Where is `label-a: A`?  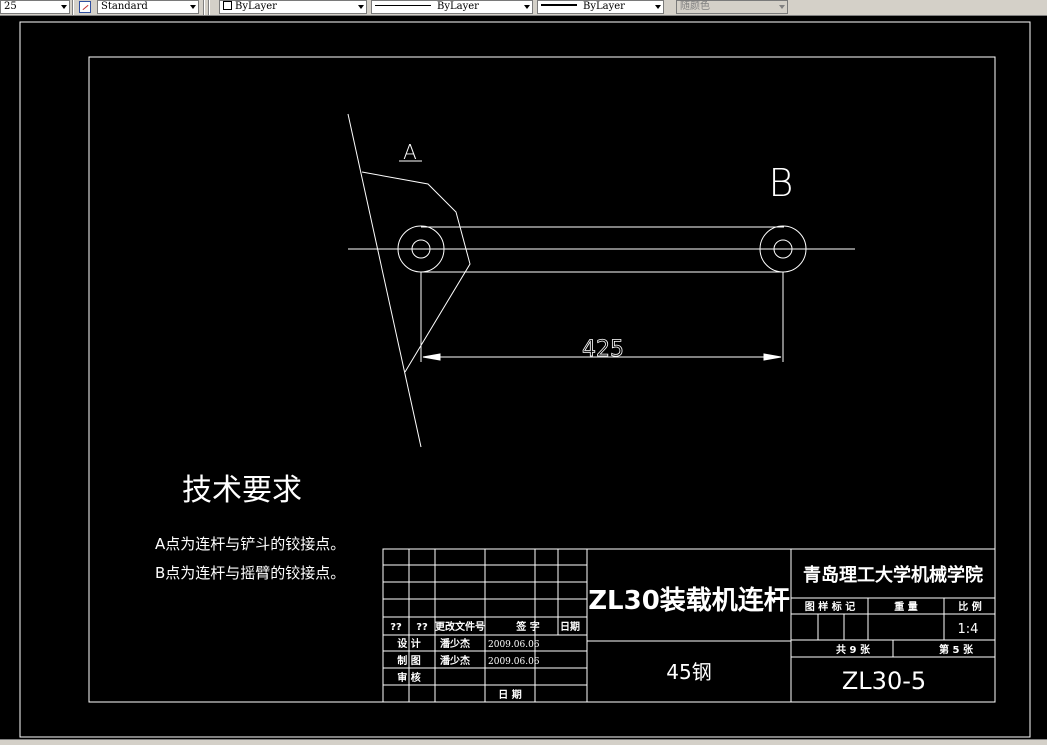
label-a: A is located at coordinates (410, 152).